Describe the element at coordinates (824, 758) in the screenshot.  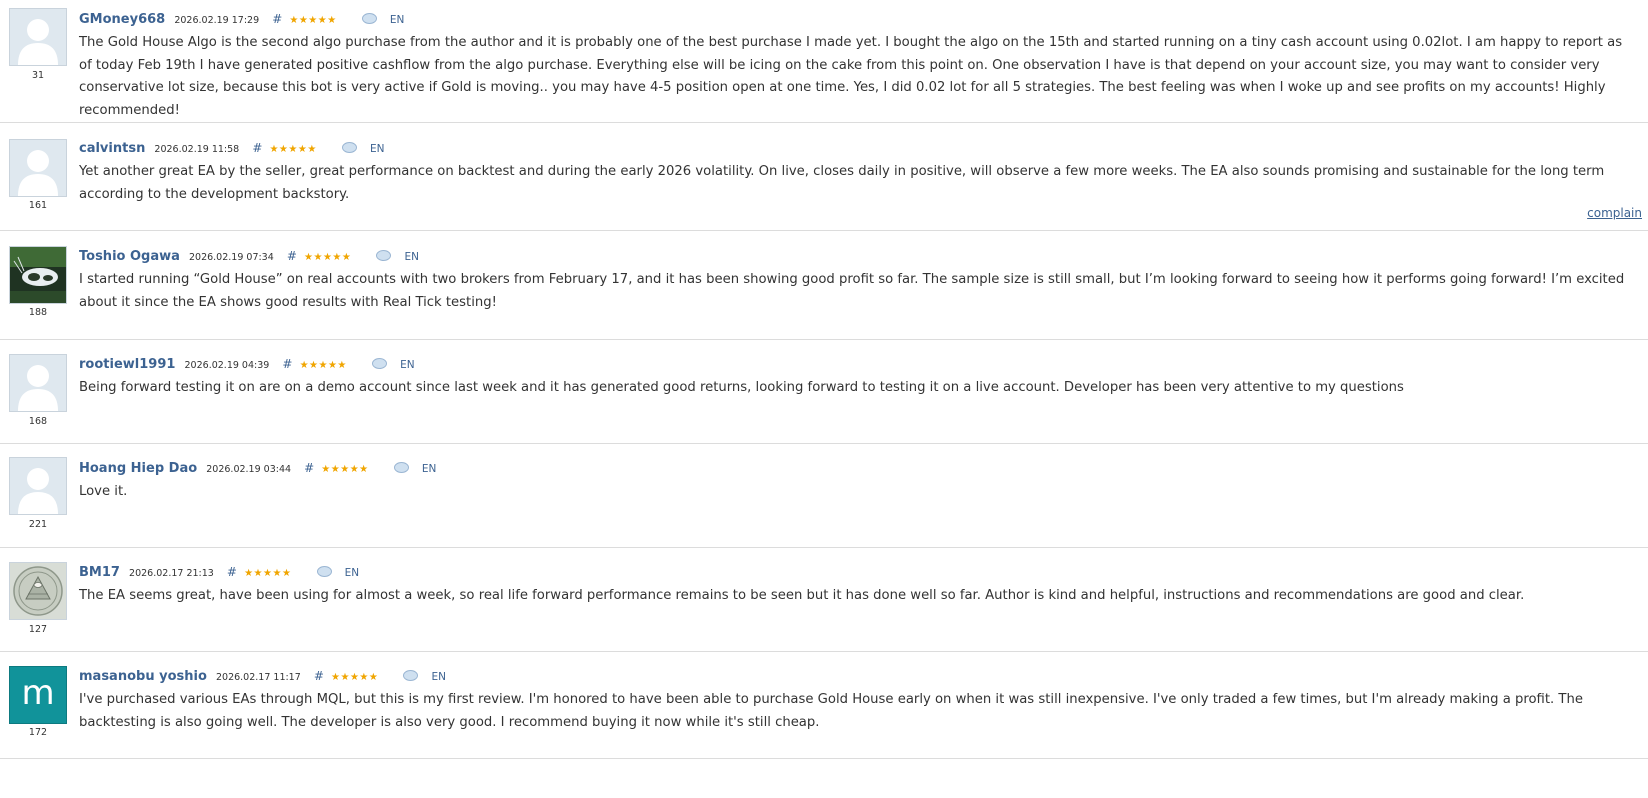
I see `divider` at that location.